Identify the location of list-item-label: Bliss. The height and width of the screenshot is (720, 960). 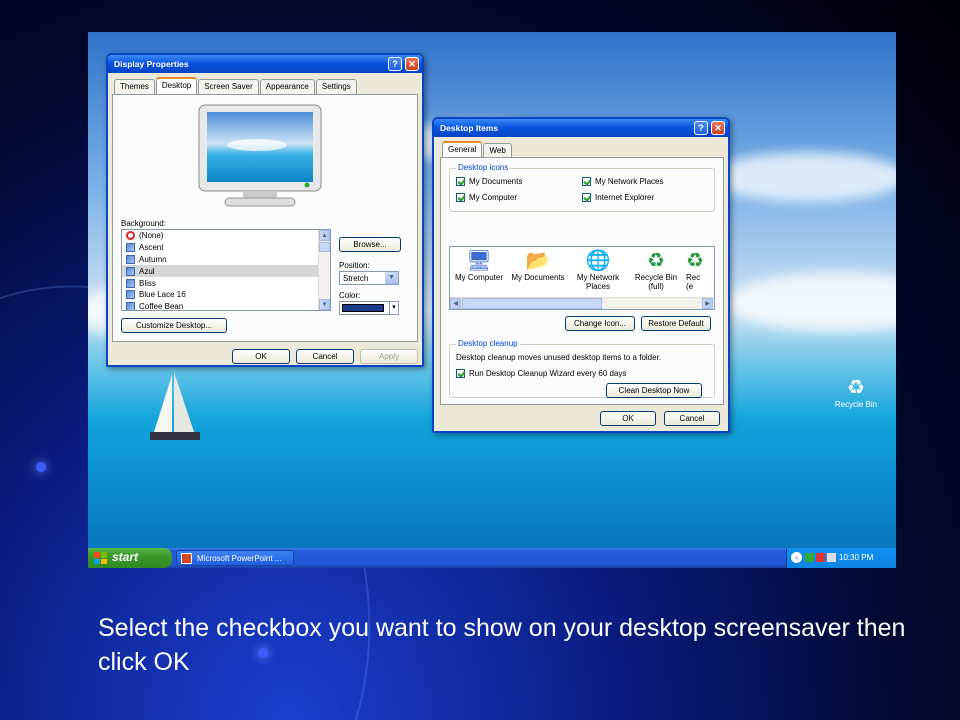
(147, 283).